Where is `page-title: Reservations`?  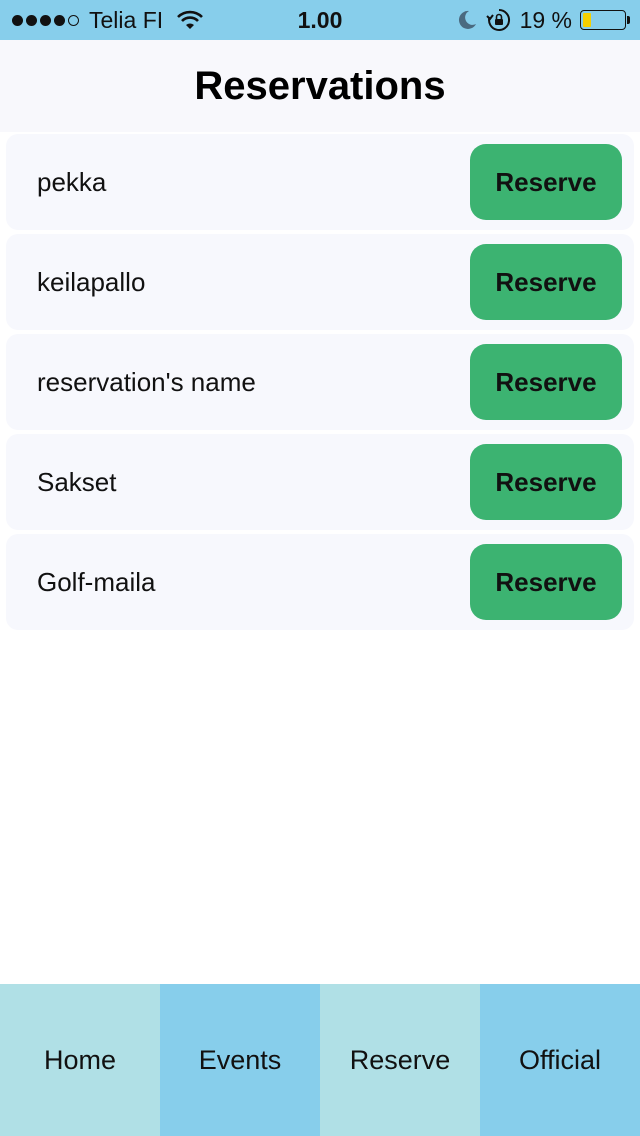 page-title: Reservations is located at coordinates (320, 85).